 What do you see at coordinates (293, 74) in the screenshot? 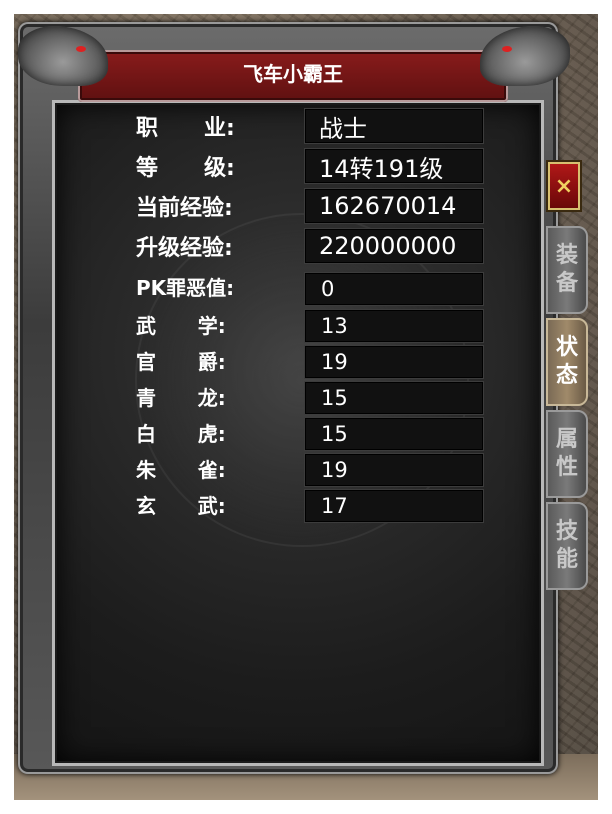
I see `player-name-title: 飞车小霸王` at bounding box center [293, 74].